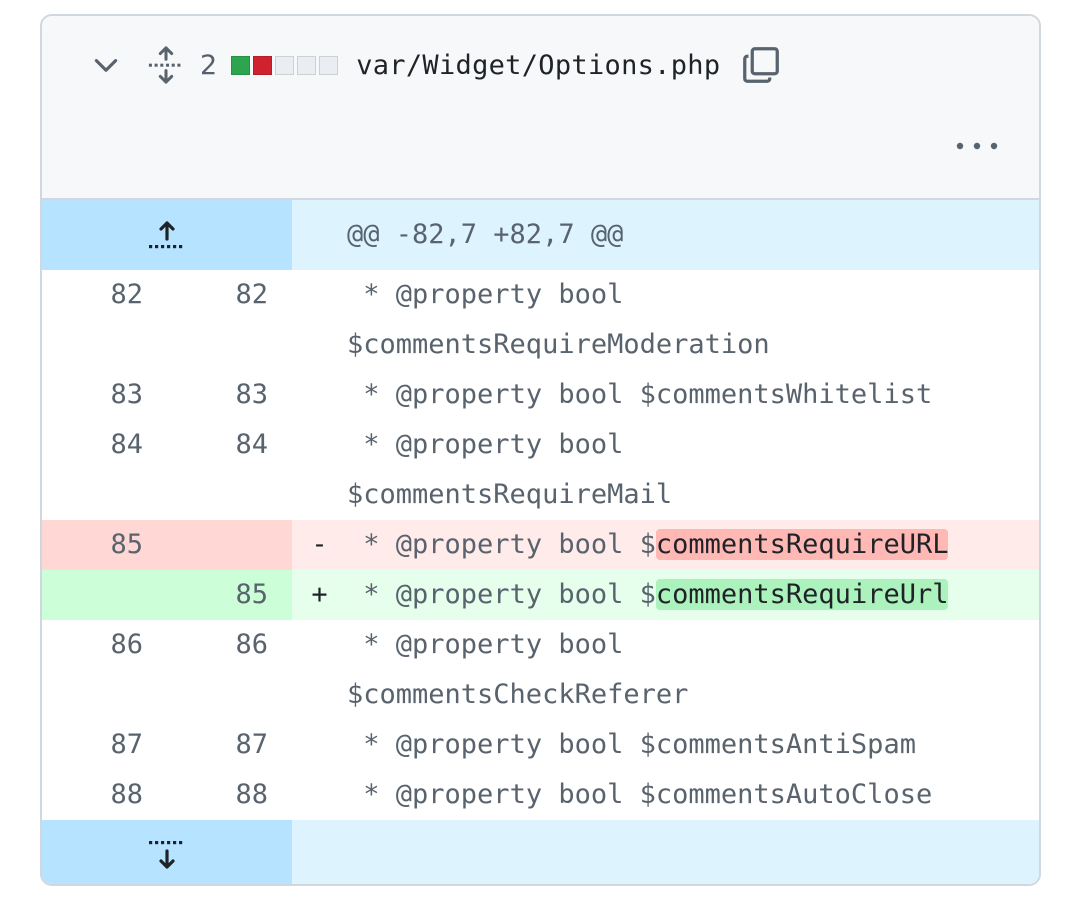 This screenshot has width=1079, height=907. What do you see at coordinates (665, 852) in the screenshot?
I see `hunk-footer-fill` at bounding box center [665, 852].